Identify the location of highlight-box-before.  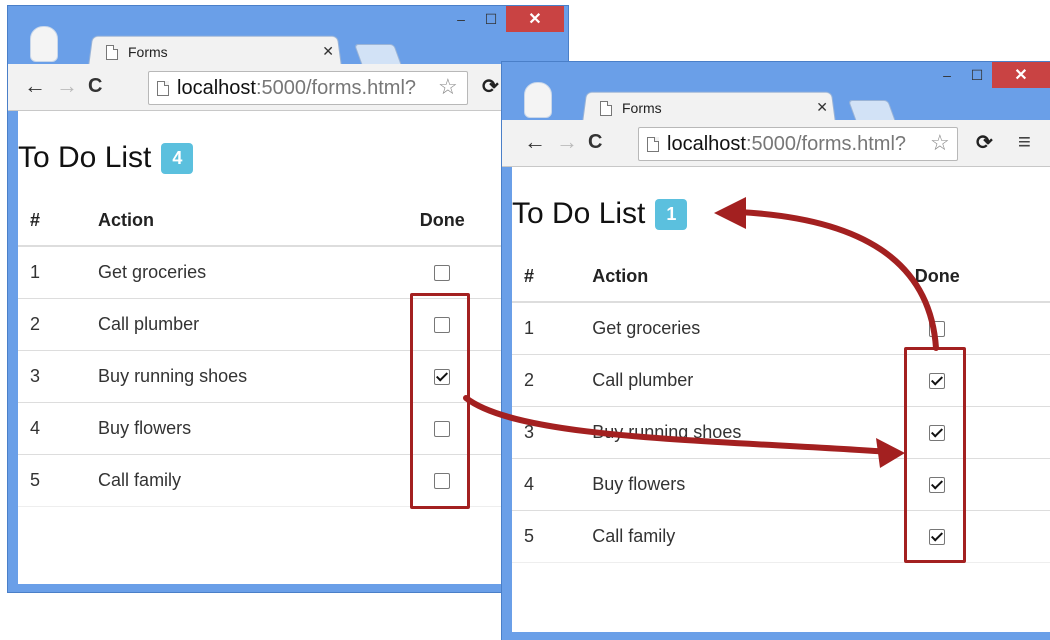
(440, 401).